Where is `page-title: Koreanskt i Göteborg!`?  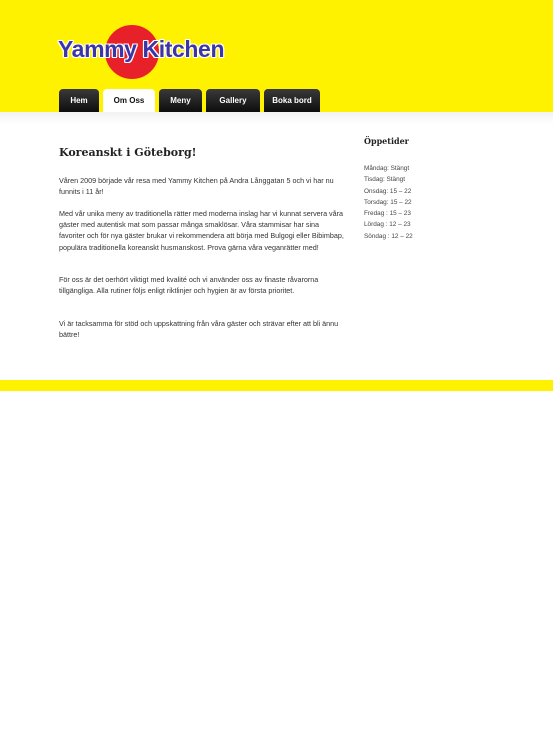 page-title: Koreanskt i Göteborg! is located at coordinates (128, 152).